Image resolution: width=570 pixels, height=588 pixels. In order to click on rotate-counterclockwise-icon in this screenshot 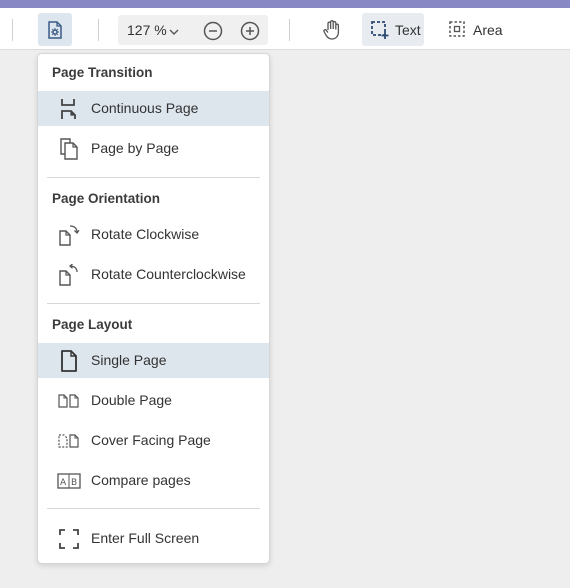, I will do `click(69, 275)`.